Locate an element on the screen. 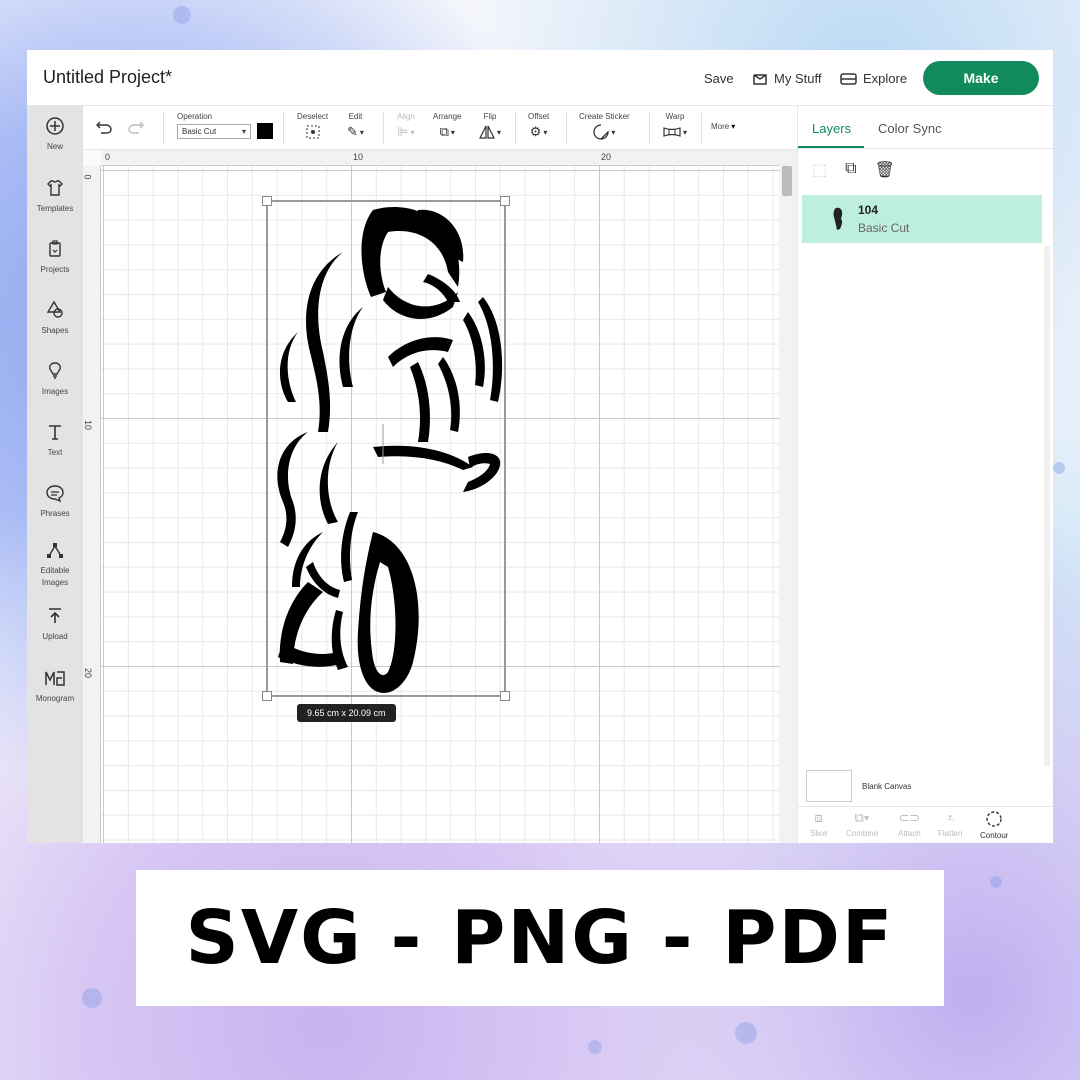  arrange-button: Arrange ⧉ ▾ is located at coordinates (447, 126).